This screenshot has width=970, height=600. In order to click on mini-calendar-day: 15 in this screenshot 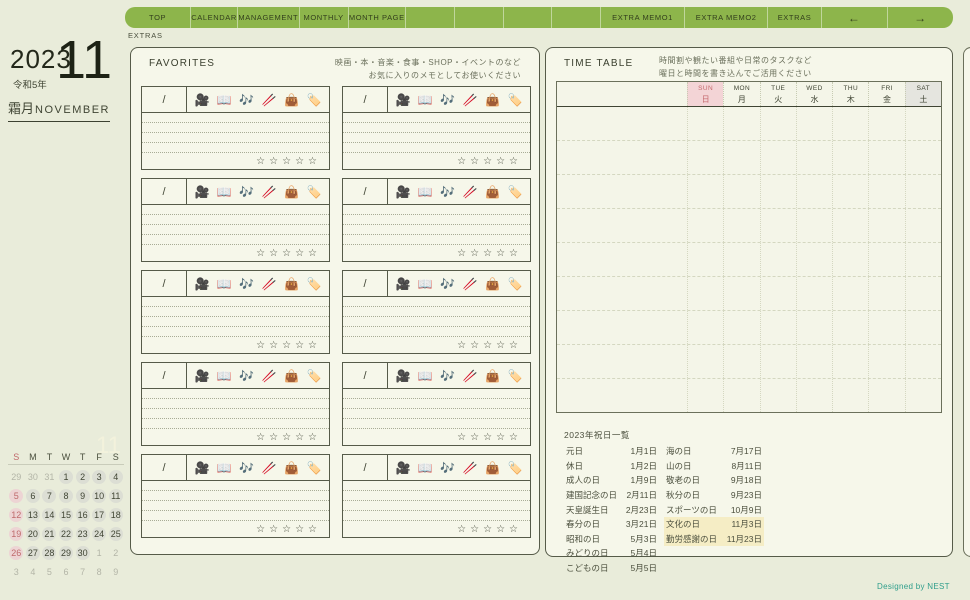, I will do `click(66, 514)`.